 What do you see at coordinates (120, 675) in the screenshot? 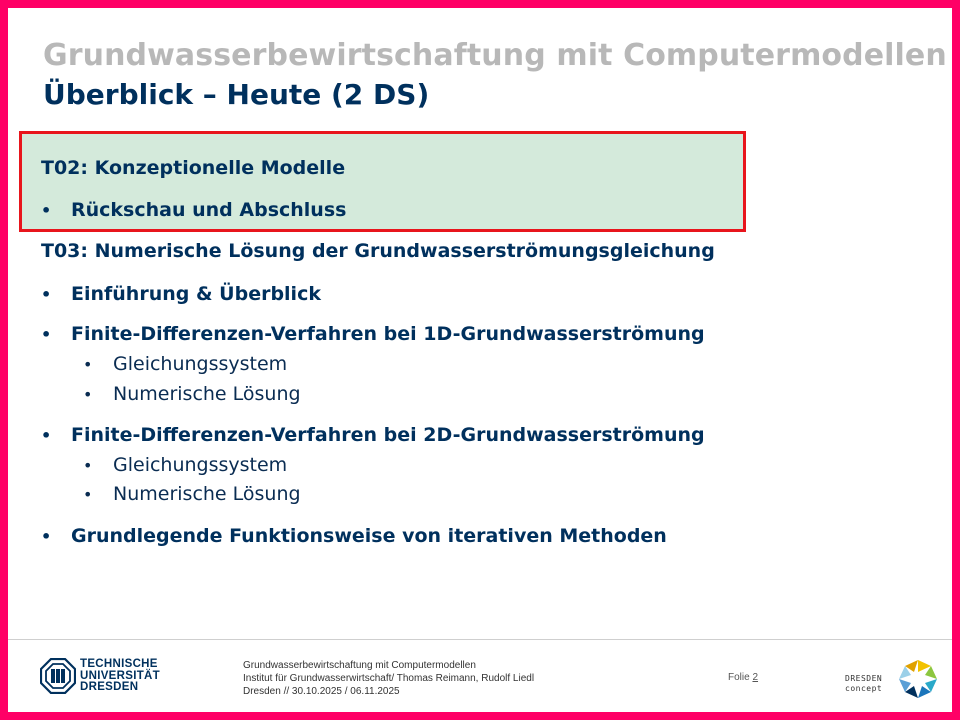
I see `university-name: TECHNISCHE UNIVERSITÄT DRESDEN` at bounding box center [120, 675].